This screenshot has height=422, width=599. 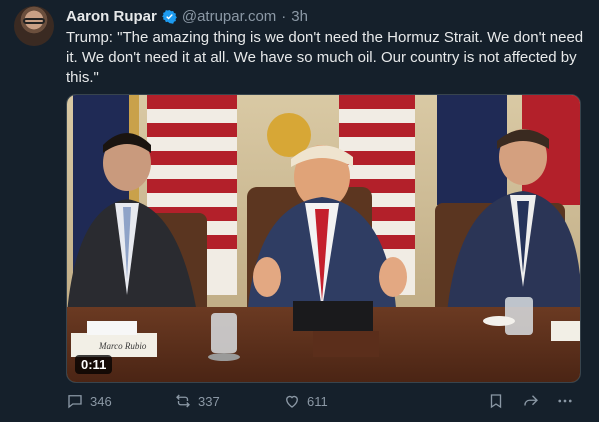 I want to click on post-time: 3h, so click(x=299, y=16).